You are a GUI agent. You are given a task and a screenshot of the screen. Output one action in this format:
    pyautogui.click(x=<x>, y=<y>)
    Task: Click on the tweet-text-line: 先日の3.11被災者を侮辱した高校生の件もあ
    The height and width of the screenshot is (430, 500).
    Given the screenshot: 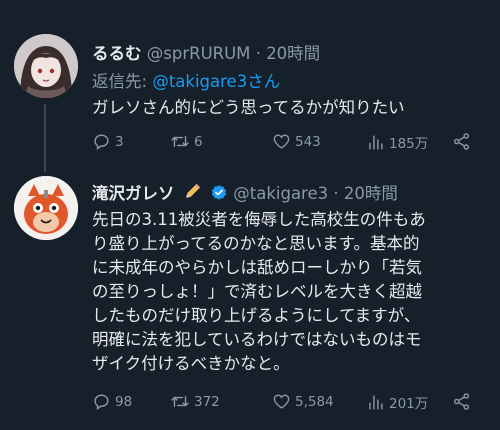 What is the action you would take?
    pyautogui.click(x=259, y=219)
    